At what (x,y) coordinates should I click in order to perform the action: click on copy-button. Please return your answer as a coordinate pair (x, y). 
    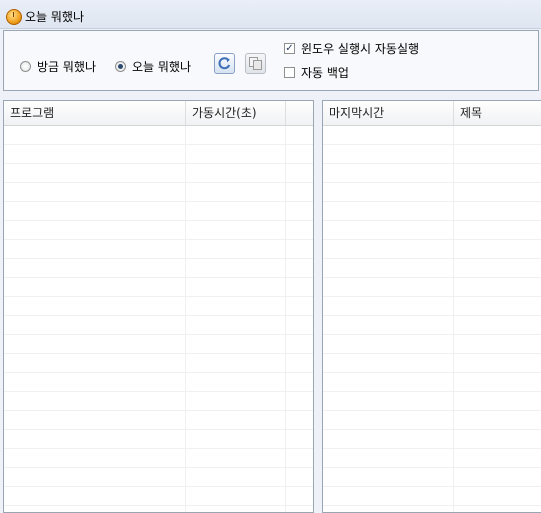
    Looking at the image, I should click on (255, 63).